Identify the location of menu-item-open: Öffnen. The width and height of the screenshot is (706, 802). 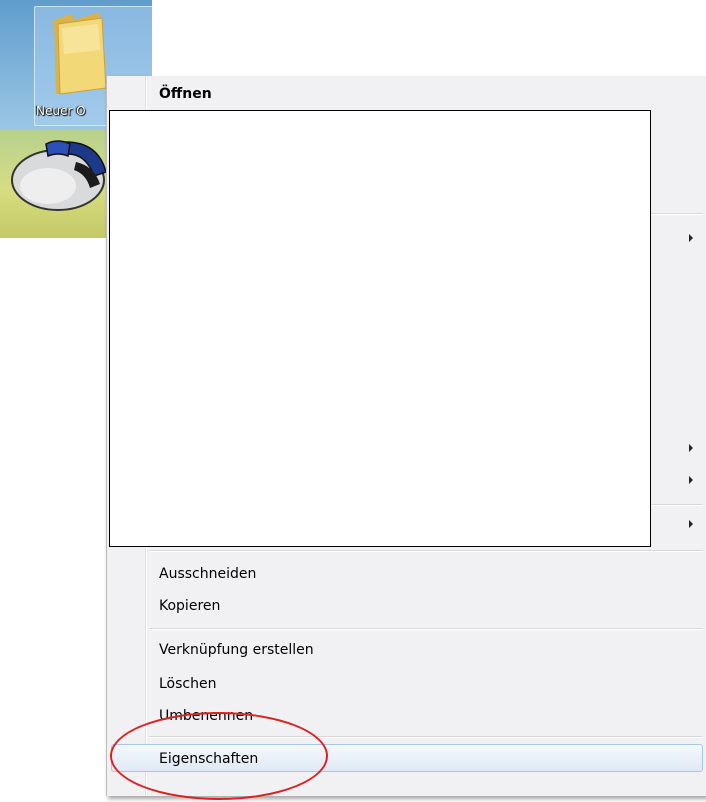
(406, 94).